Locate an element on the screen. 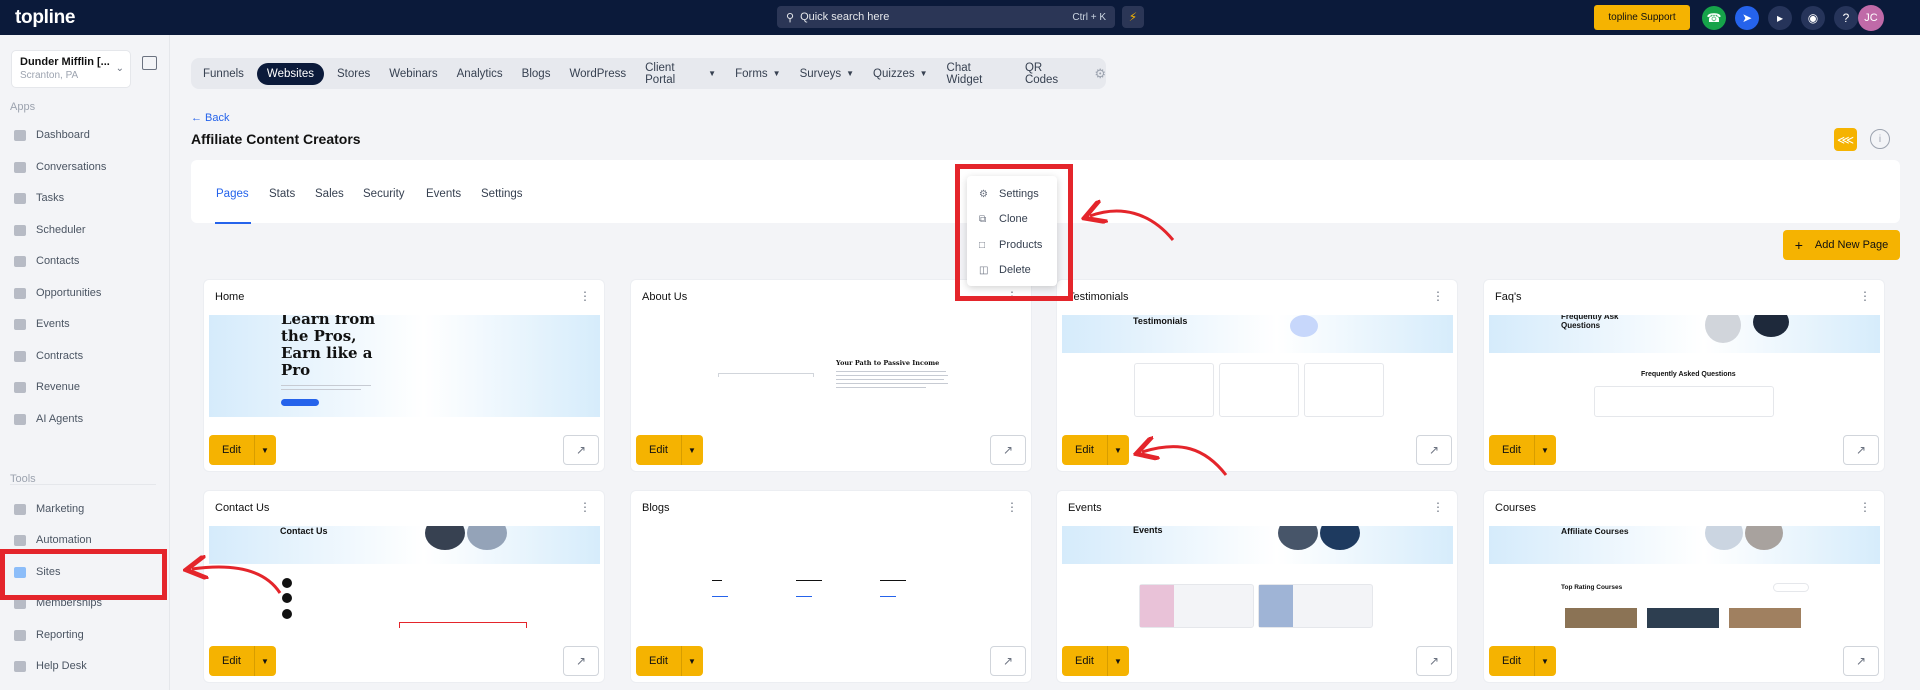 The height and width of the screenshot is (690, 1920). page-preview: Contact Us is located at coordinates (404, 577).